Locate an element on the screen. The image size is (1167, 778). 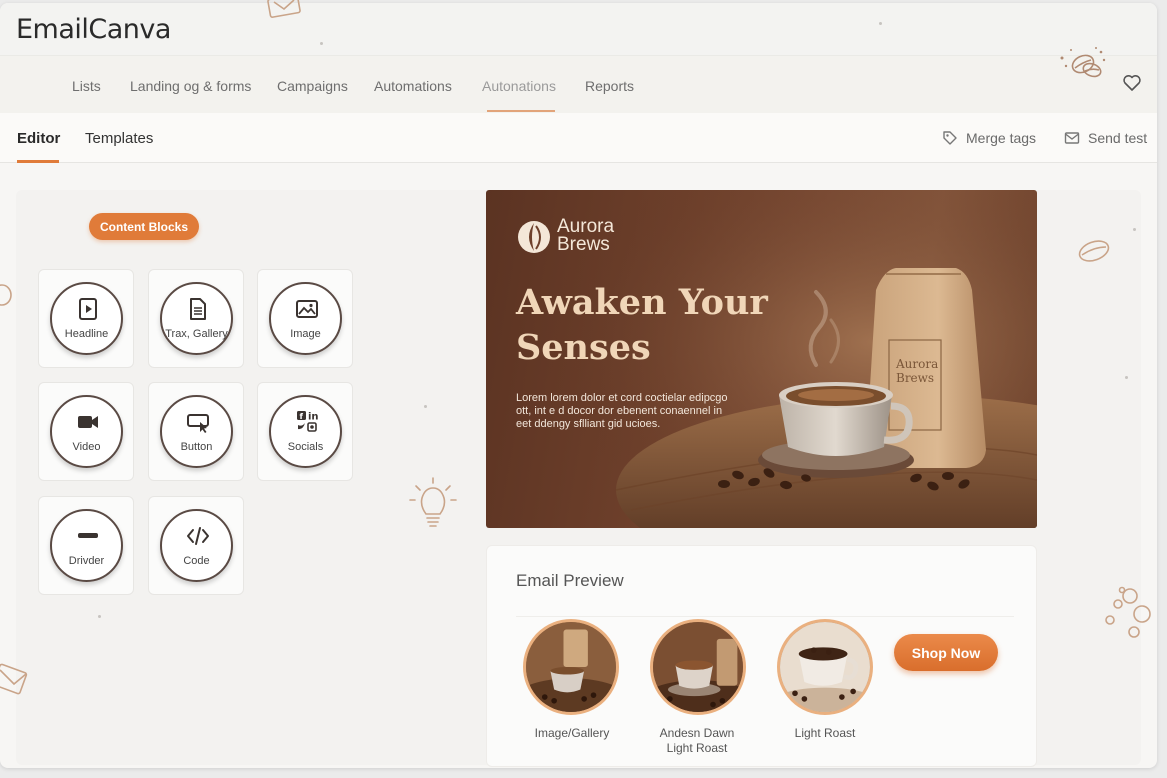
svg-text: in is located at coordinates (313, 417).